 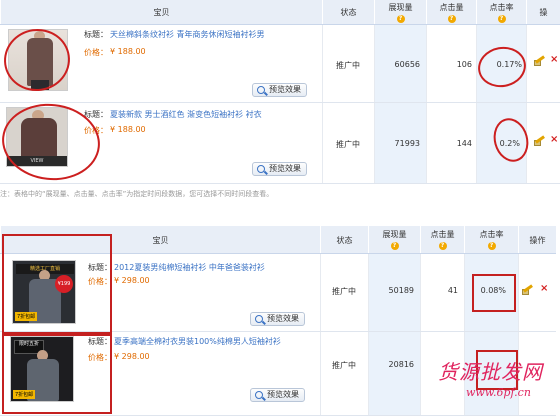 What do you see at coordinates (464, 143) in the screenshot?
I see `clicks-value: 144` at bounding box center [464, 143].